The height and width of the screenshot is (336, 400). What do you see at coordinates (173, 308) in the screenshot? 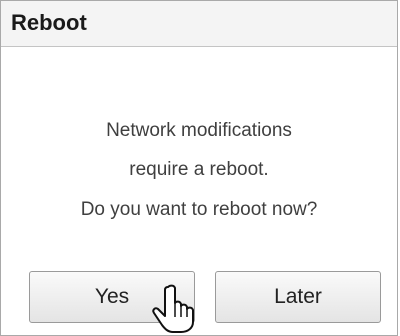
I see `hand-pointer-icon` at bounding box center [173, 308].